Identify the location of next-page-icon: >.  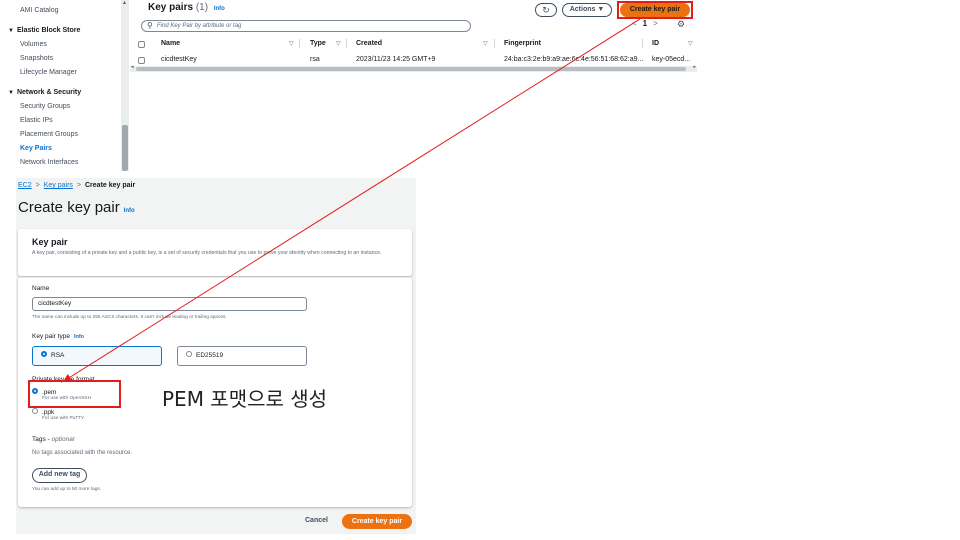
(655, 23).